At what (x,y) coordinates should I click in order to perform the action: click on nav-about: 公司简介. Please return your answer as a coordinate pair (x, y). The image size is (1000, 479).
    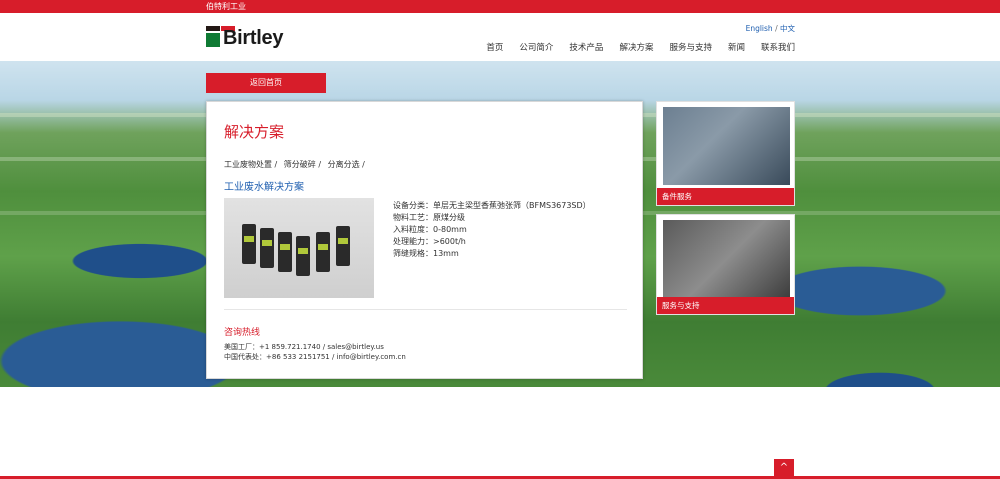
    Looking at the image, I should click on (536, 47).